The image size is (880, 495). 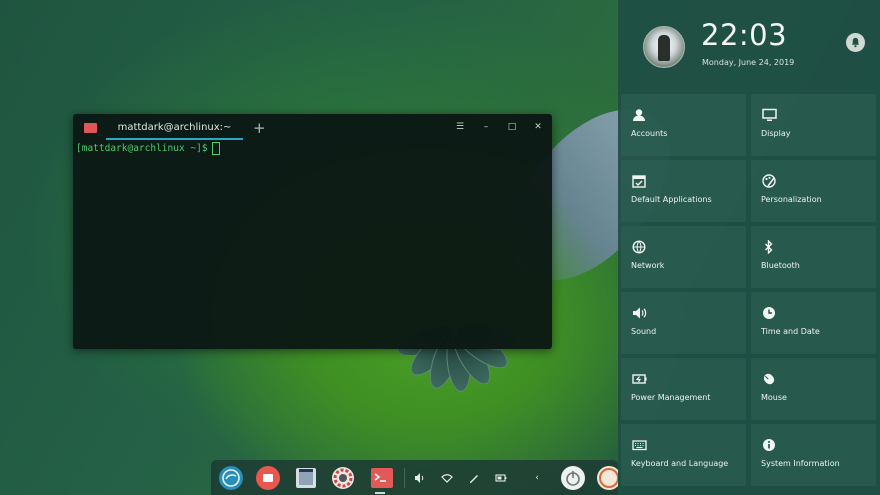 What do you see at coordinates (769, 181) in the screenshot?
I see `palette-icon` at bounding box center [769, 181].